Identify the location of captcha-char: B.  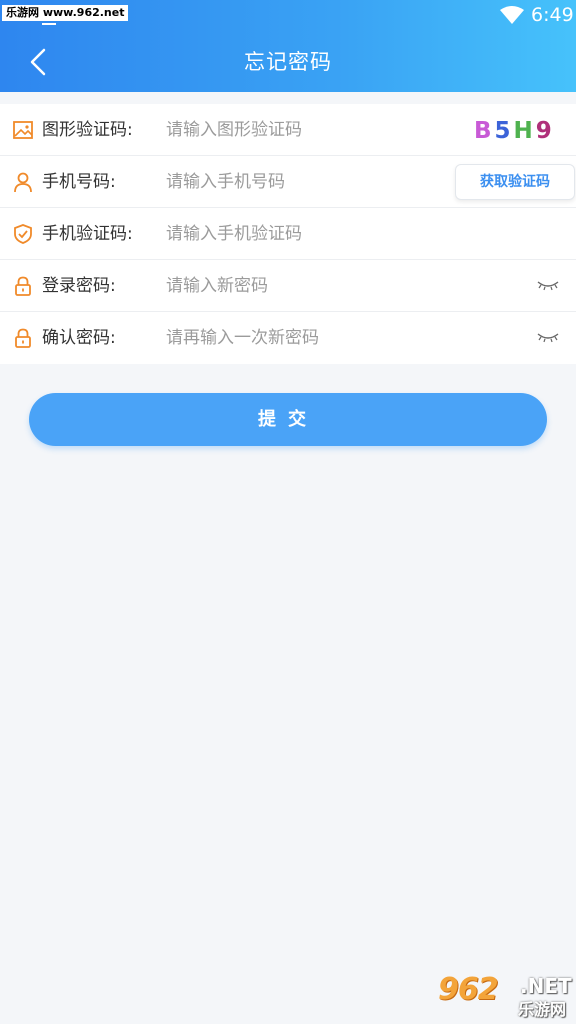
(484, 131).